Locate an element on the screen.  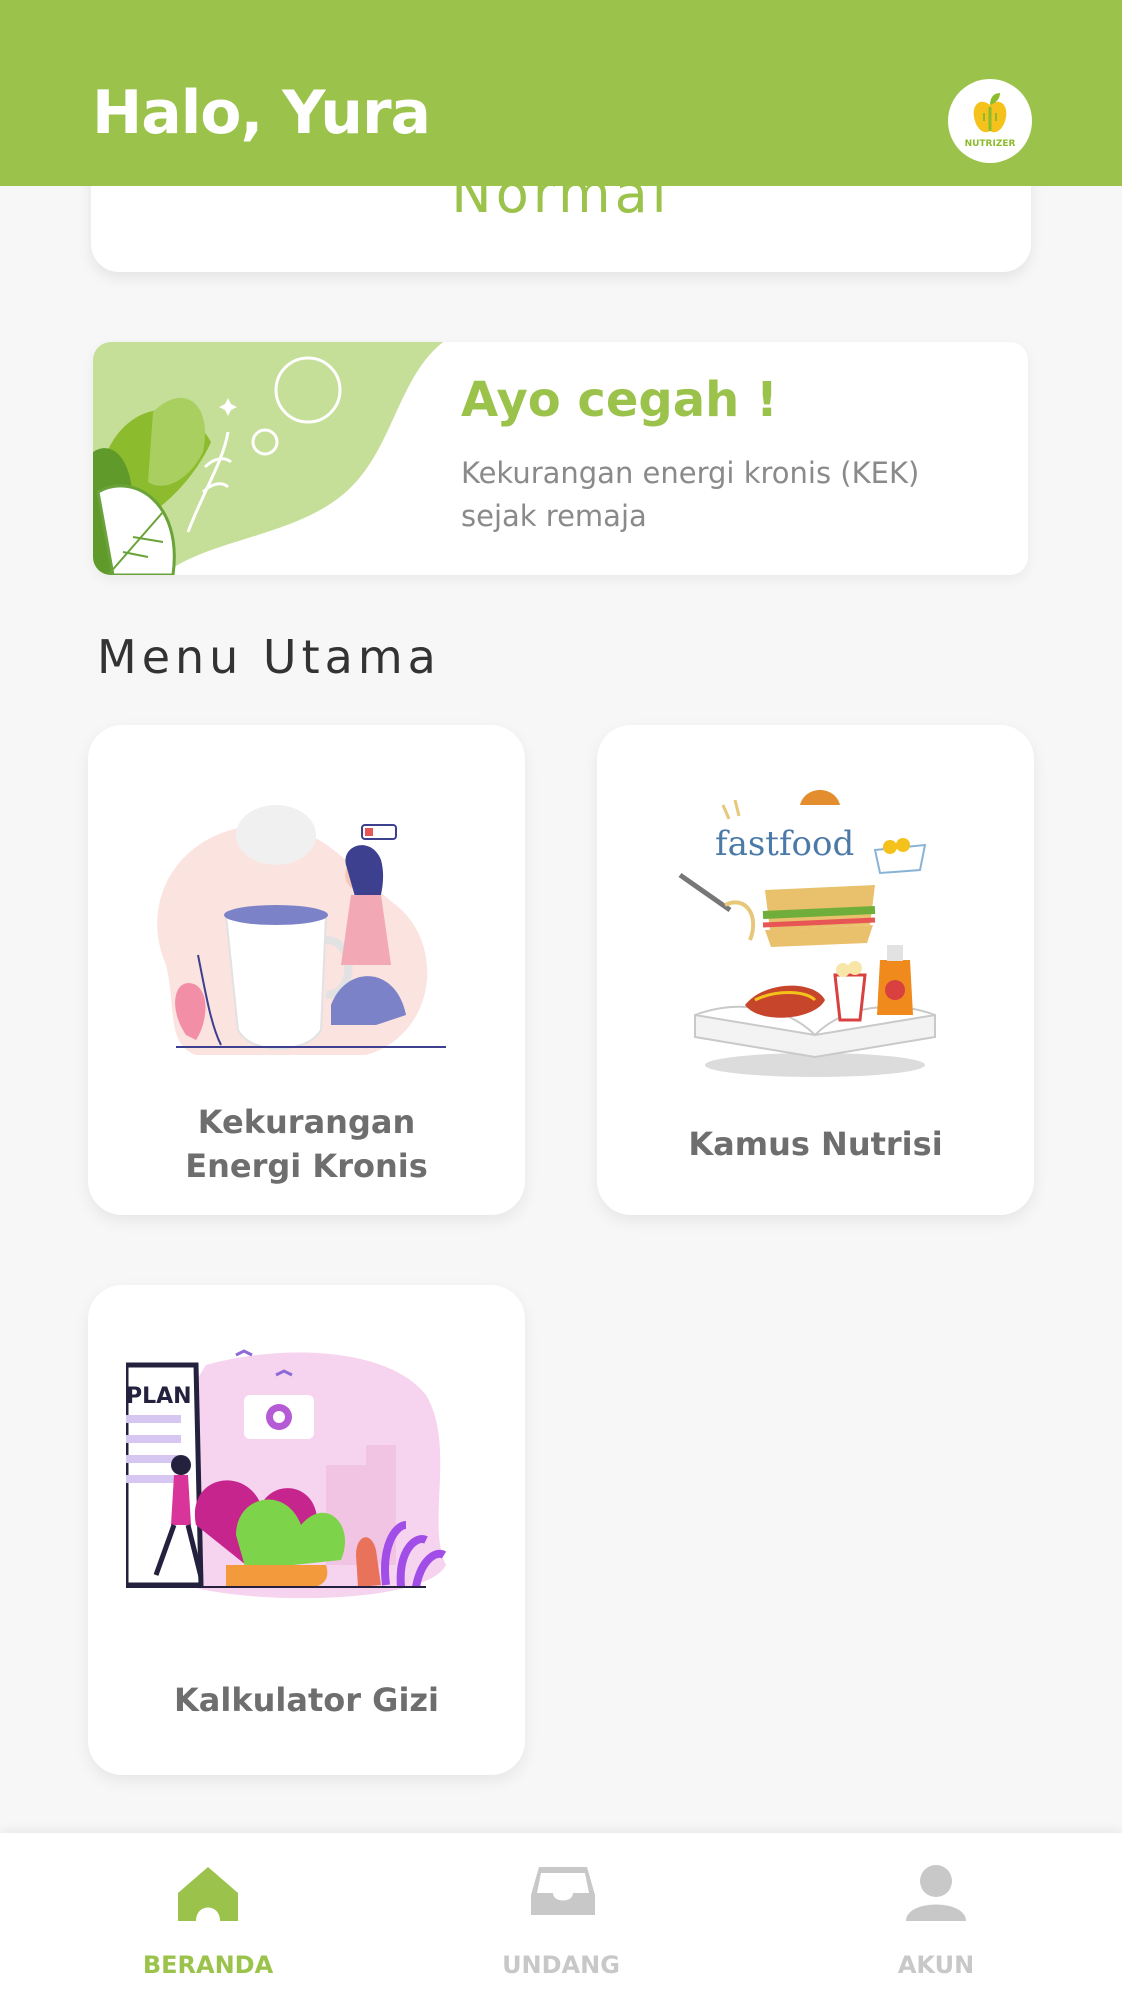
banner-title: Ayo cegah ! is located at coordinates (619, 400).